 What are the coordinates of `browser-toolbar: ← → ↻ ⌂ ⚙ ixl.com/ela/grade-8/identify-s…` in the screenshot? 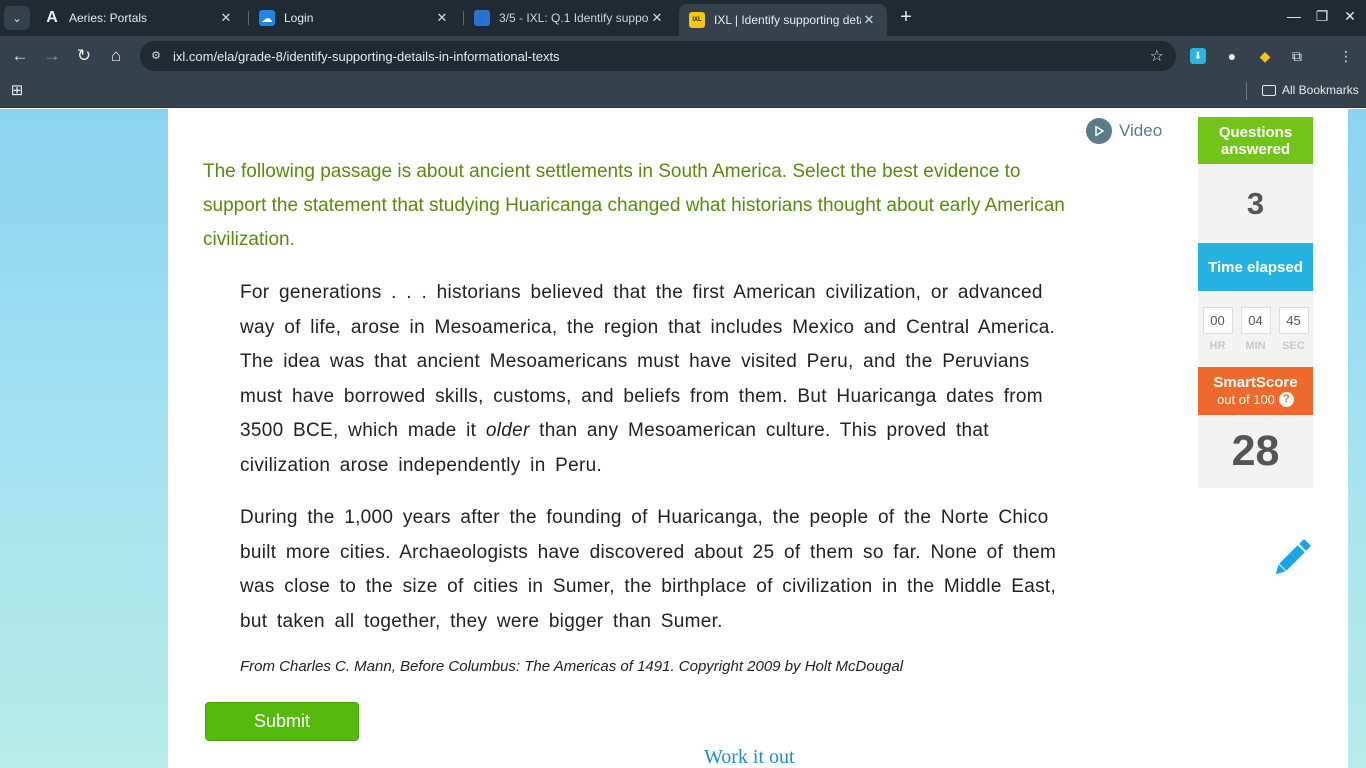 It's located at (683, 56).